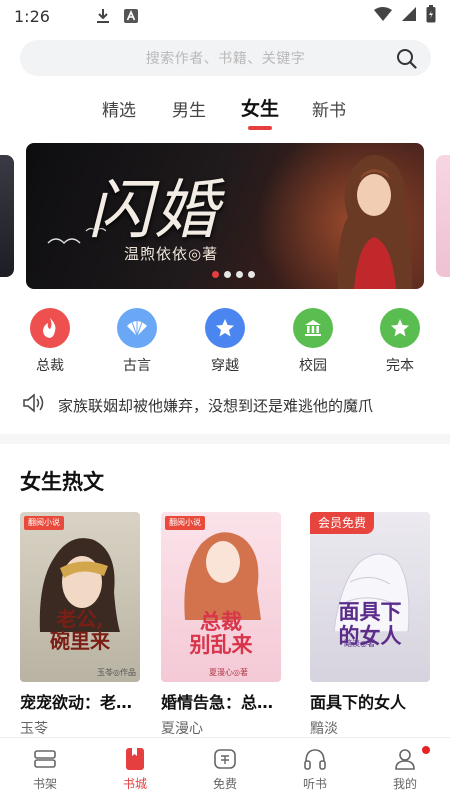 The width and height of the screenshot is (450, 800). I want to click on wifi-icon, so click(383, 16).